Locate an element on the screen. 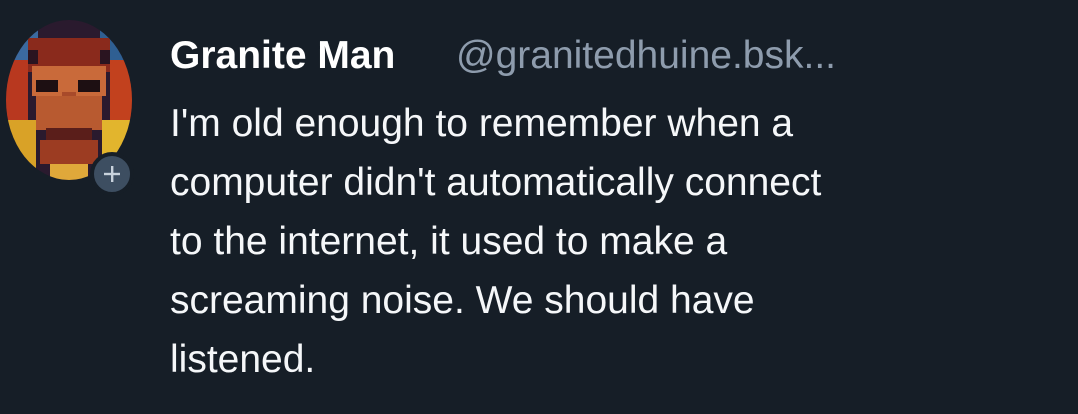  post-header: Granite Man @granitedhuine.bsk... · 13h is located at coordinates (615, 56).